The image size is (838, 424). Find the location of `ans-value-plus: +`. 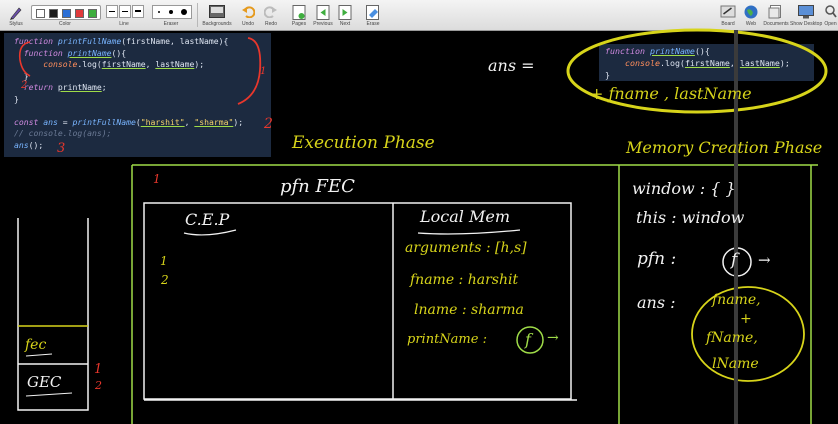

ans-value-plus: + is located at coordinates (746, 319).